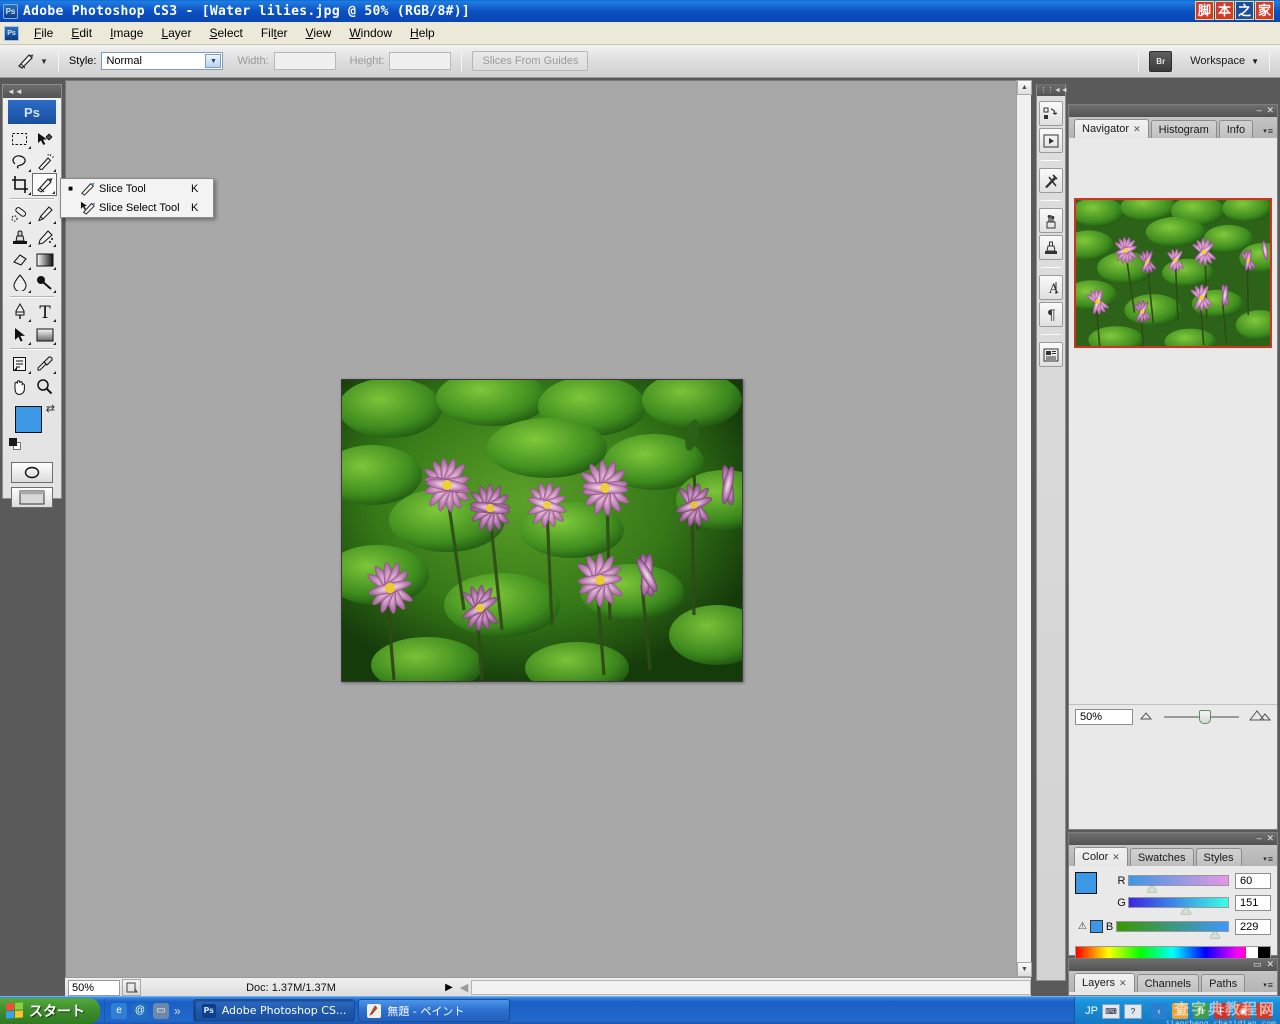 This screenshot has width=1280, height=1024. I want to click on horizontal-scrollbar, so click(751, 987).